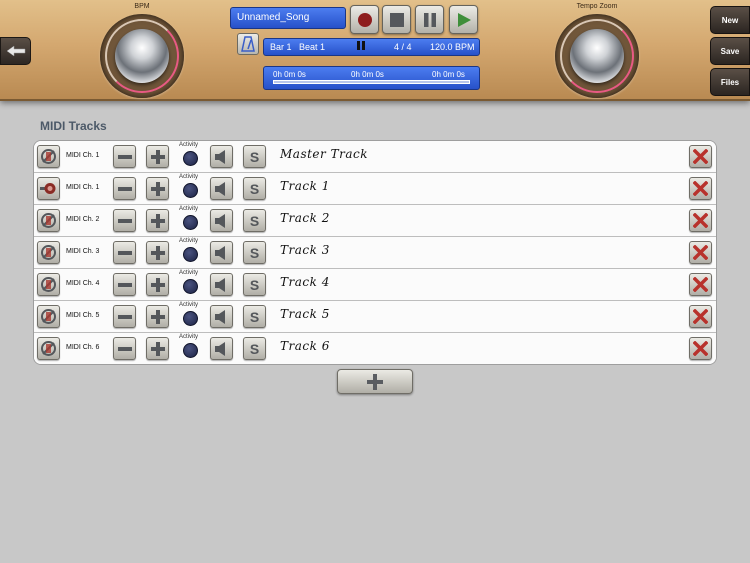  I want to click on files-button: Files, so click(730, 82).